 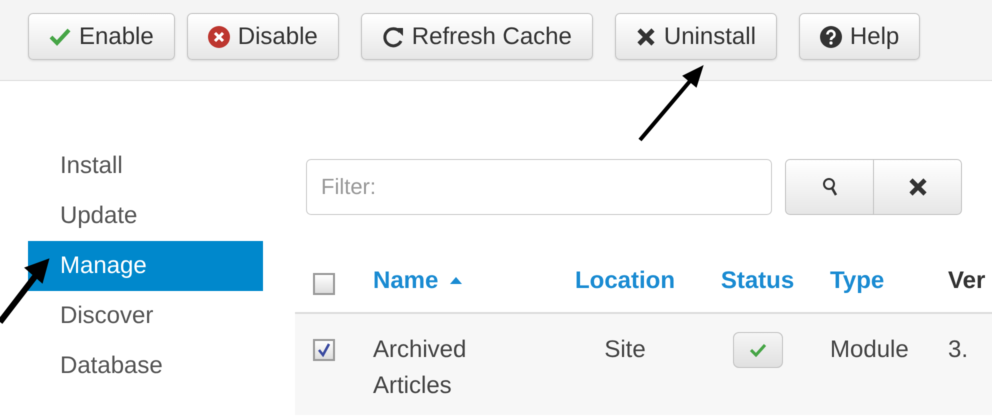 What do you see at coordinates (671, 104) in the screenshot?
I see `arrow-icon` at bounding box center [671, 104].